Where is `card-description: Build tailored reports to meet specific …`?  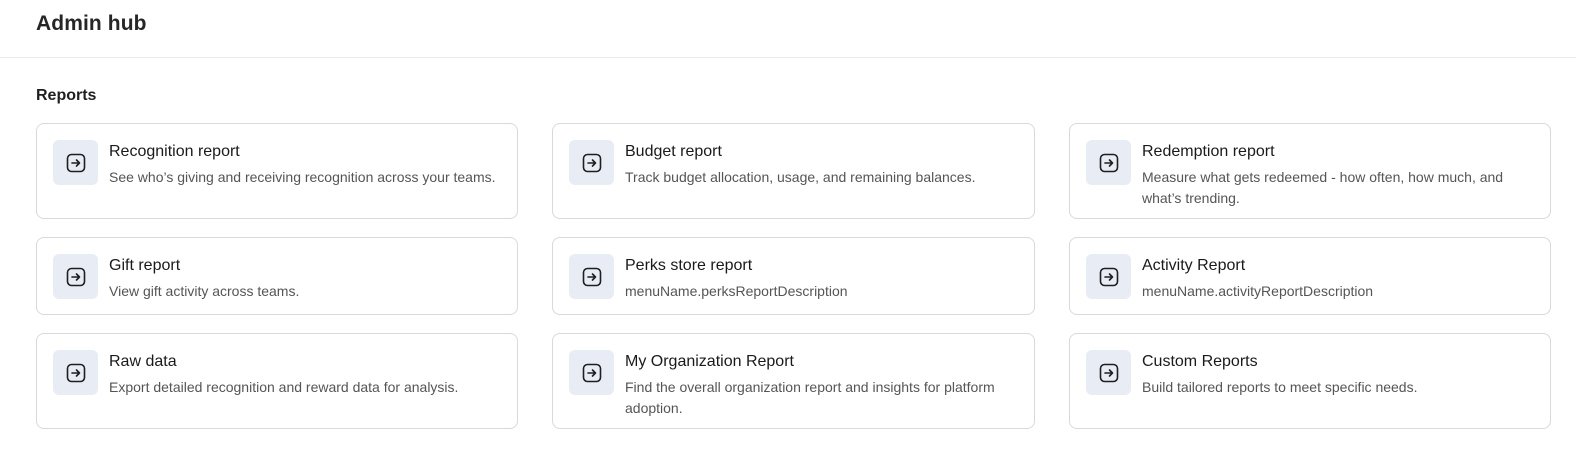
card-description: Build tailored reports to meet specific … is located at coordinates (1280, 387).